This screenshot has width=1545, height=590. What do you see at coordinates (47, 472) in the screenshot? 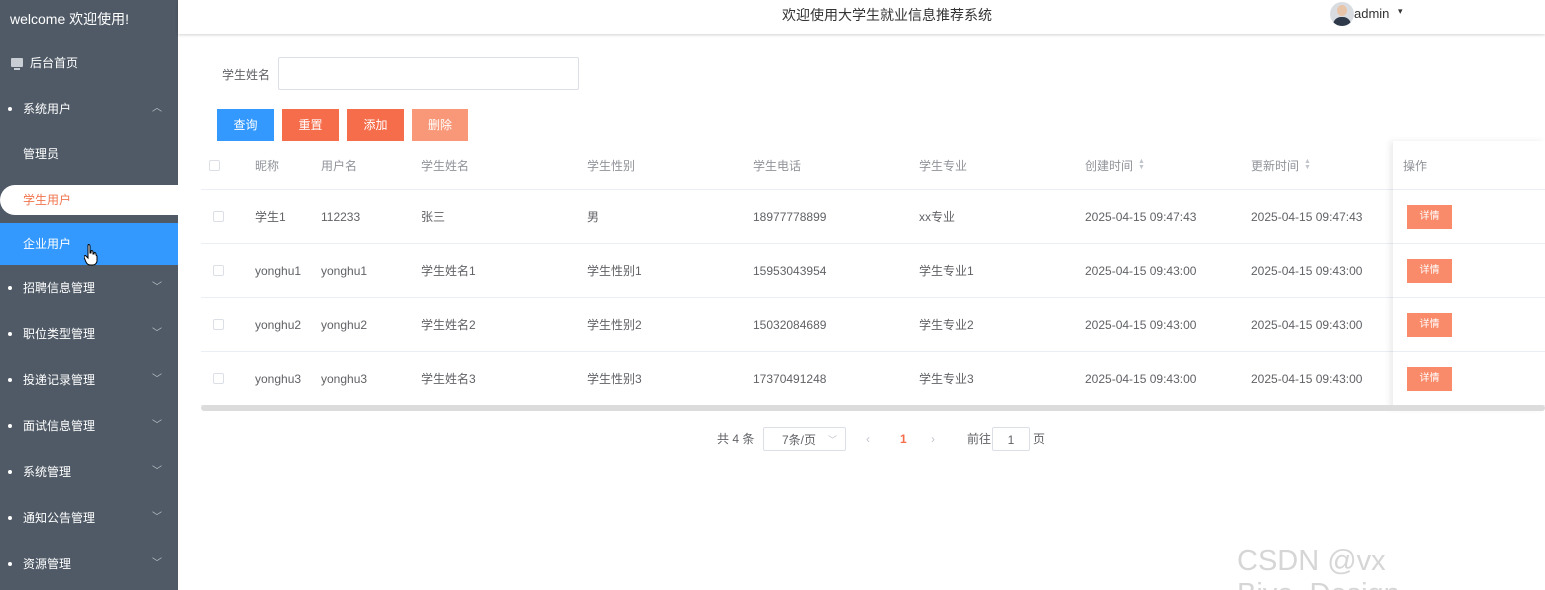
I see `sidebar-item-label: 系统管理` at bounding box center [47, 472].